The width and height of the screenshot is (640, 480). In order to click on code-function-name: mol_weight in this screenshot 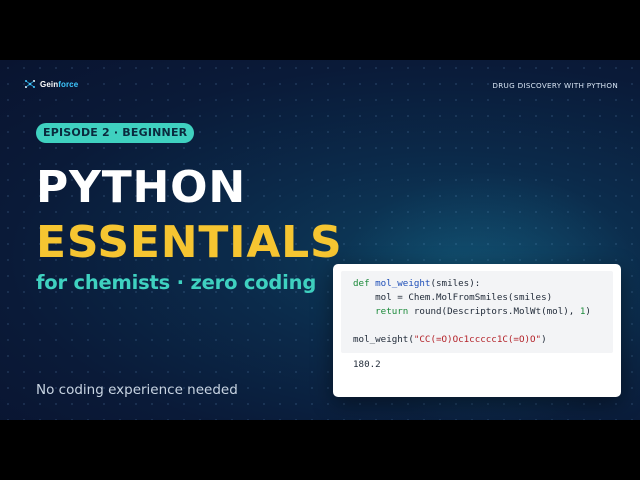, I will do `click(403, 283)`.